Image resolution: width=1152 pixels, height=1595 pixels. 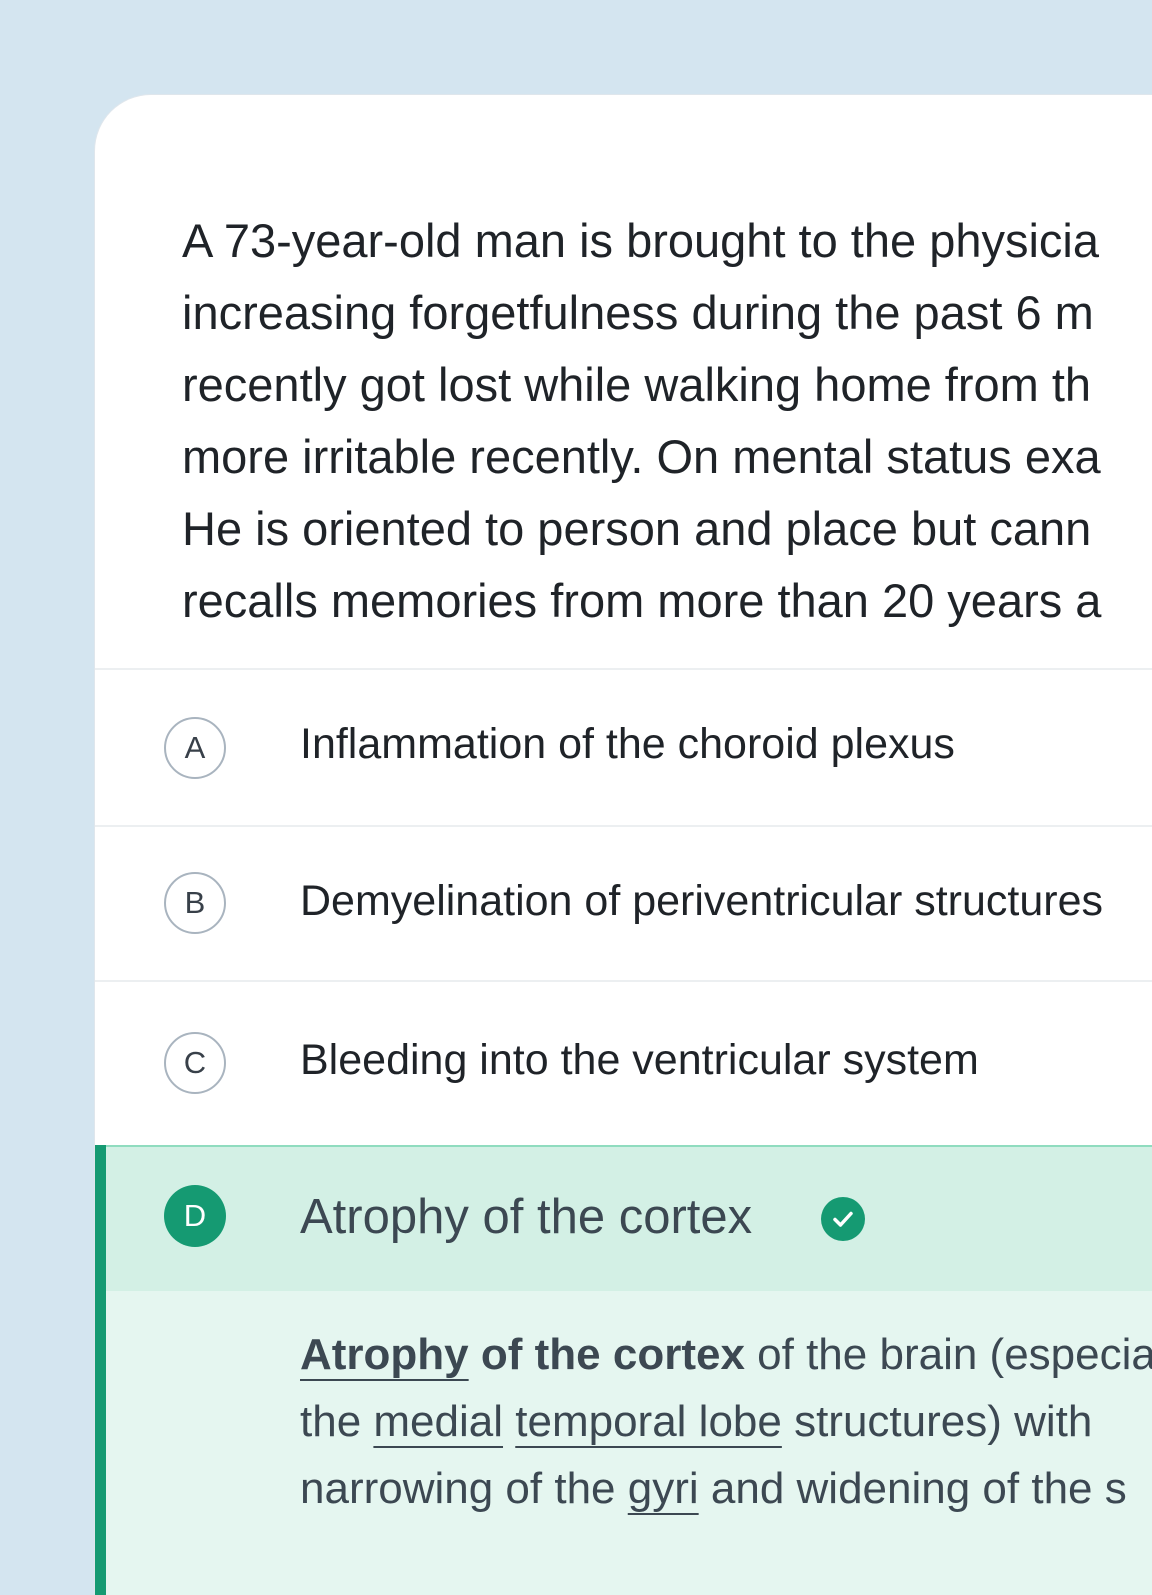 I want to click on answer-option-a: A Inflammation of the choroid plexus, so click(x=623, y=747).